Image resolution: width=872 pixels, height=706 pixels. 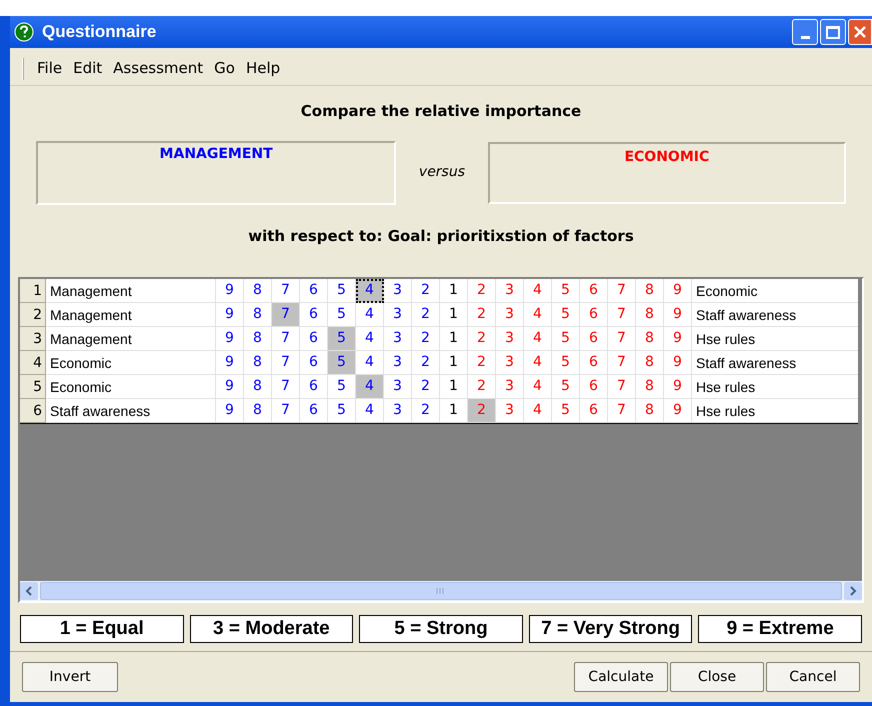 I want to click on menu-item: Assessment, so click(x=158, y=68).